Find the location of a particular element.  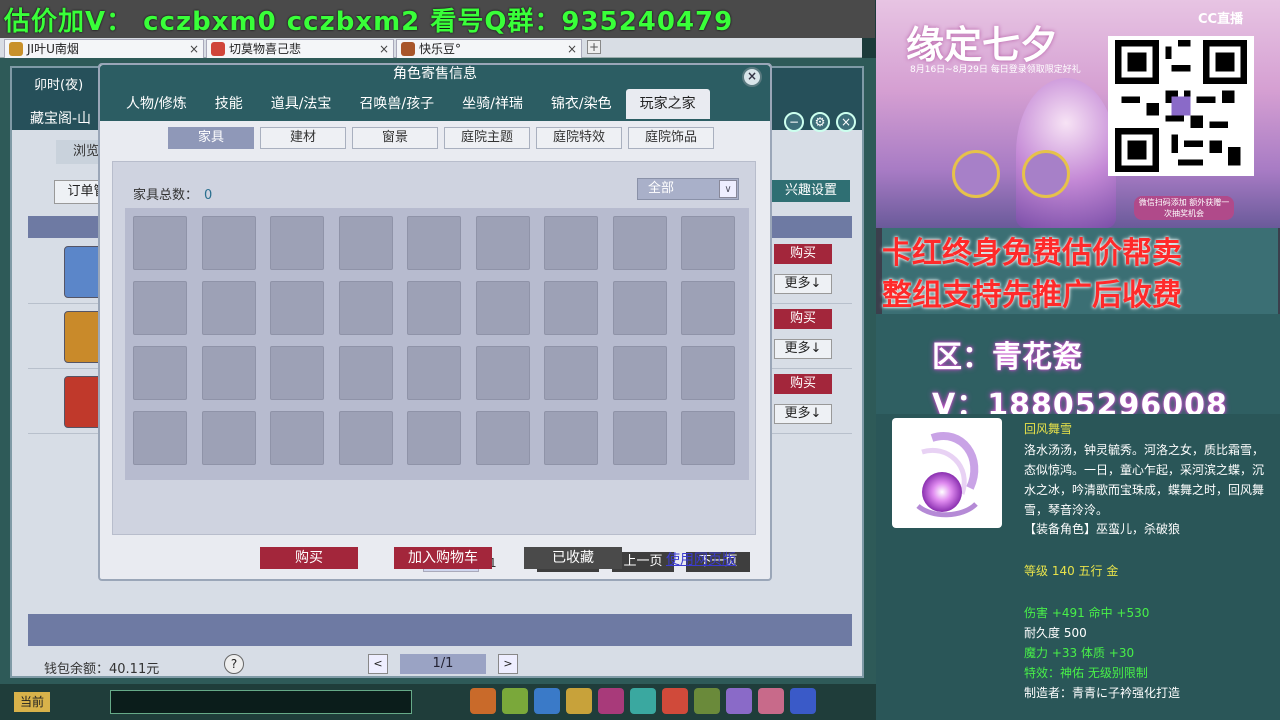

tab-items-treasure: 道具/法宝 is located at coordinates (301, 104).